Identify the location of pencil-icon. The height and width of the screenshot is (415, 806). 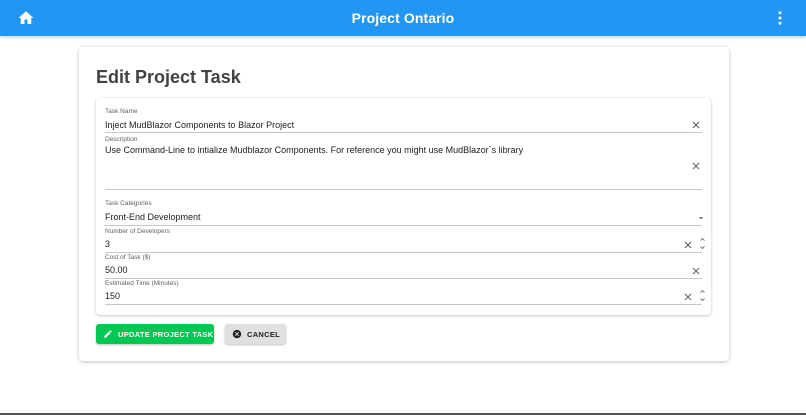
(108, 334).